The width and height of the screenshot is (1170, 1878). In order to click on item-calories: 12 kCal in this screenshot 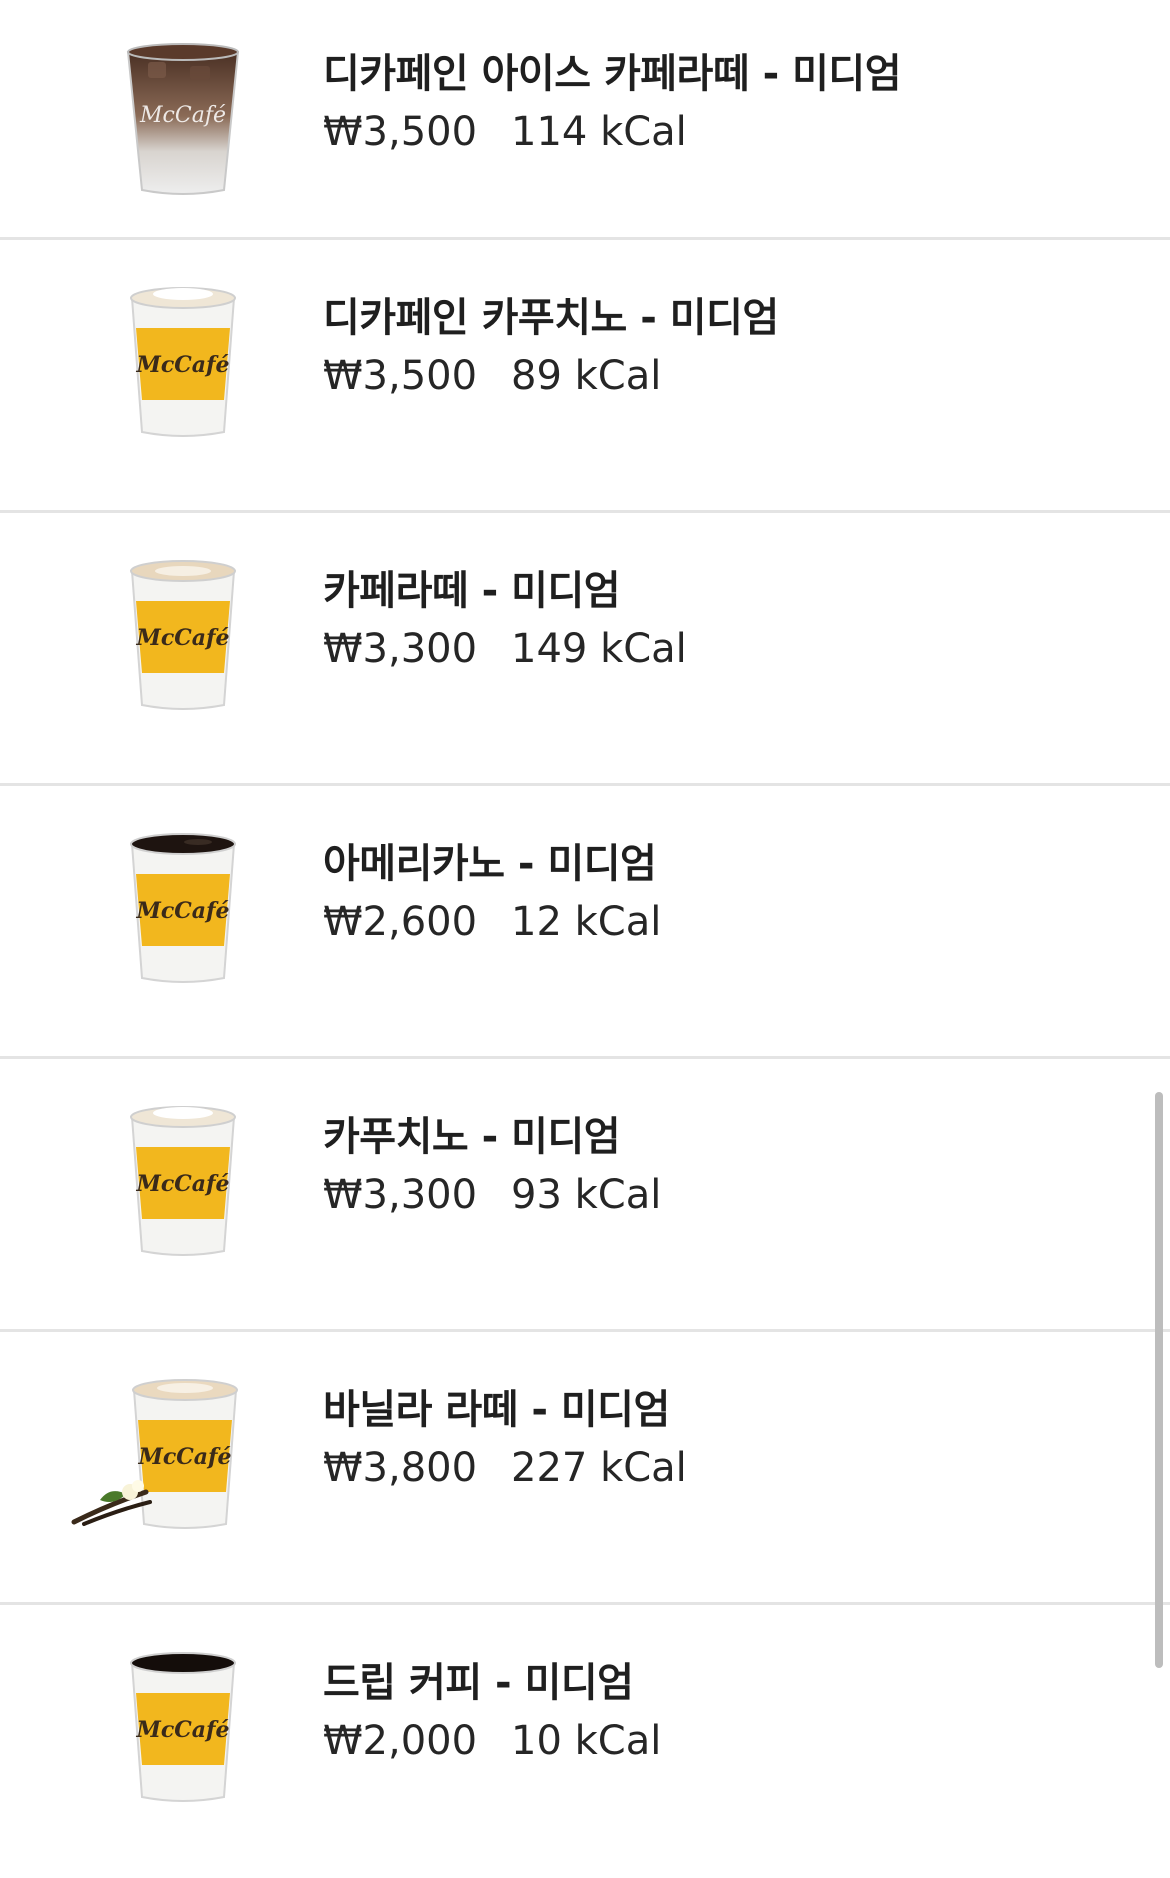, I will do `click(586, 922)`.